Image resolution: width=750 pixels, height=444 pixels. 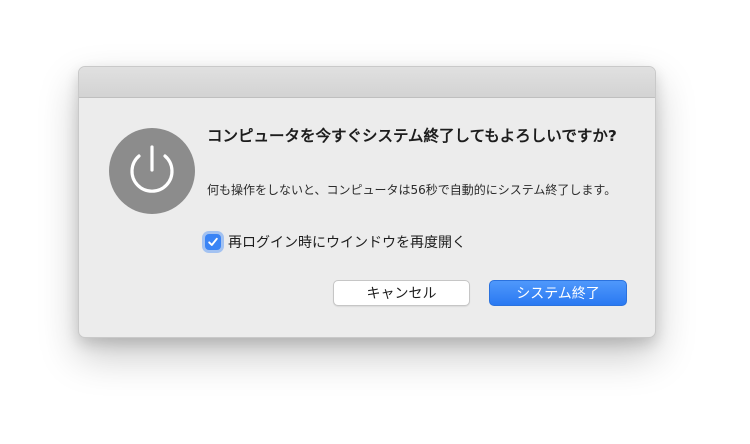 What do you see at coordinates (367, 82) in the screenshot?
I see `dialog-titlebar` at bounding box center [367, 82].